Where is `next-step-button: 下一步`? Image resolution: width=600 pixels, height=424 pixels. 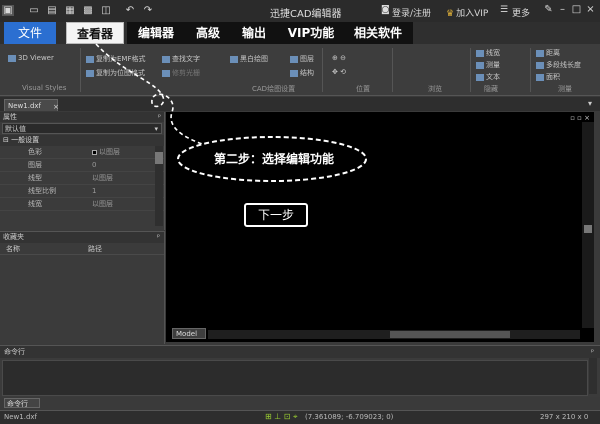
next-step-button: 下一步 is located at coordinates (276, 215).